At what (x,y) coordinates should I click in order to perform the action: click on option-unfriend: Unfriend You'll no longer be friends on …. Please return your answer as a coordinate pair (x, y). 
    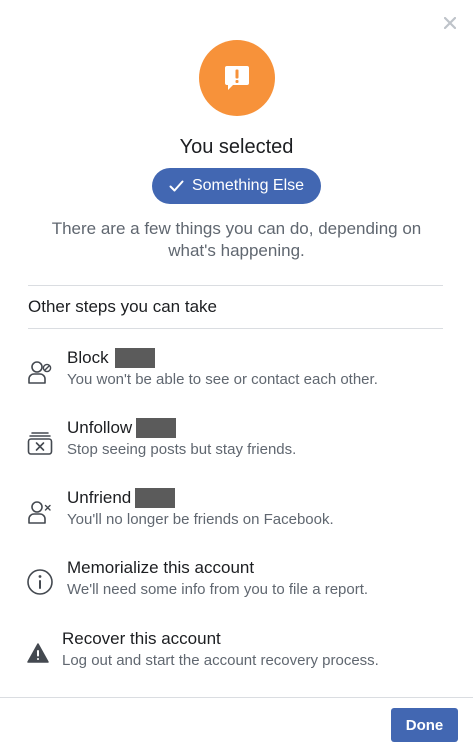
    Looking at the image, I should click on (236, 513).